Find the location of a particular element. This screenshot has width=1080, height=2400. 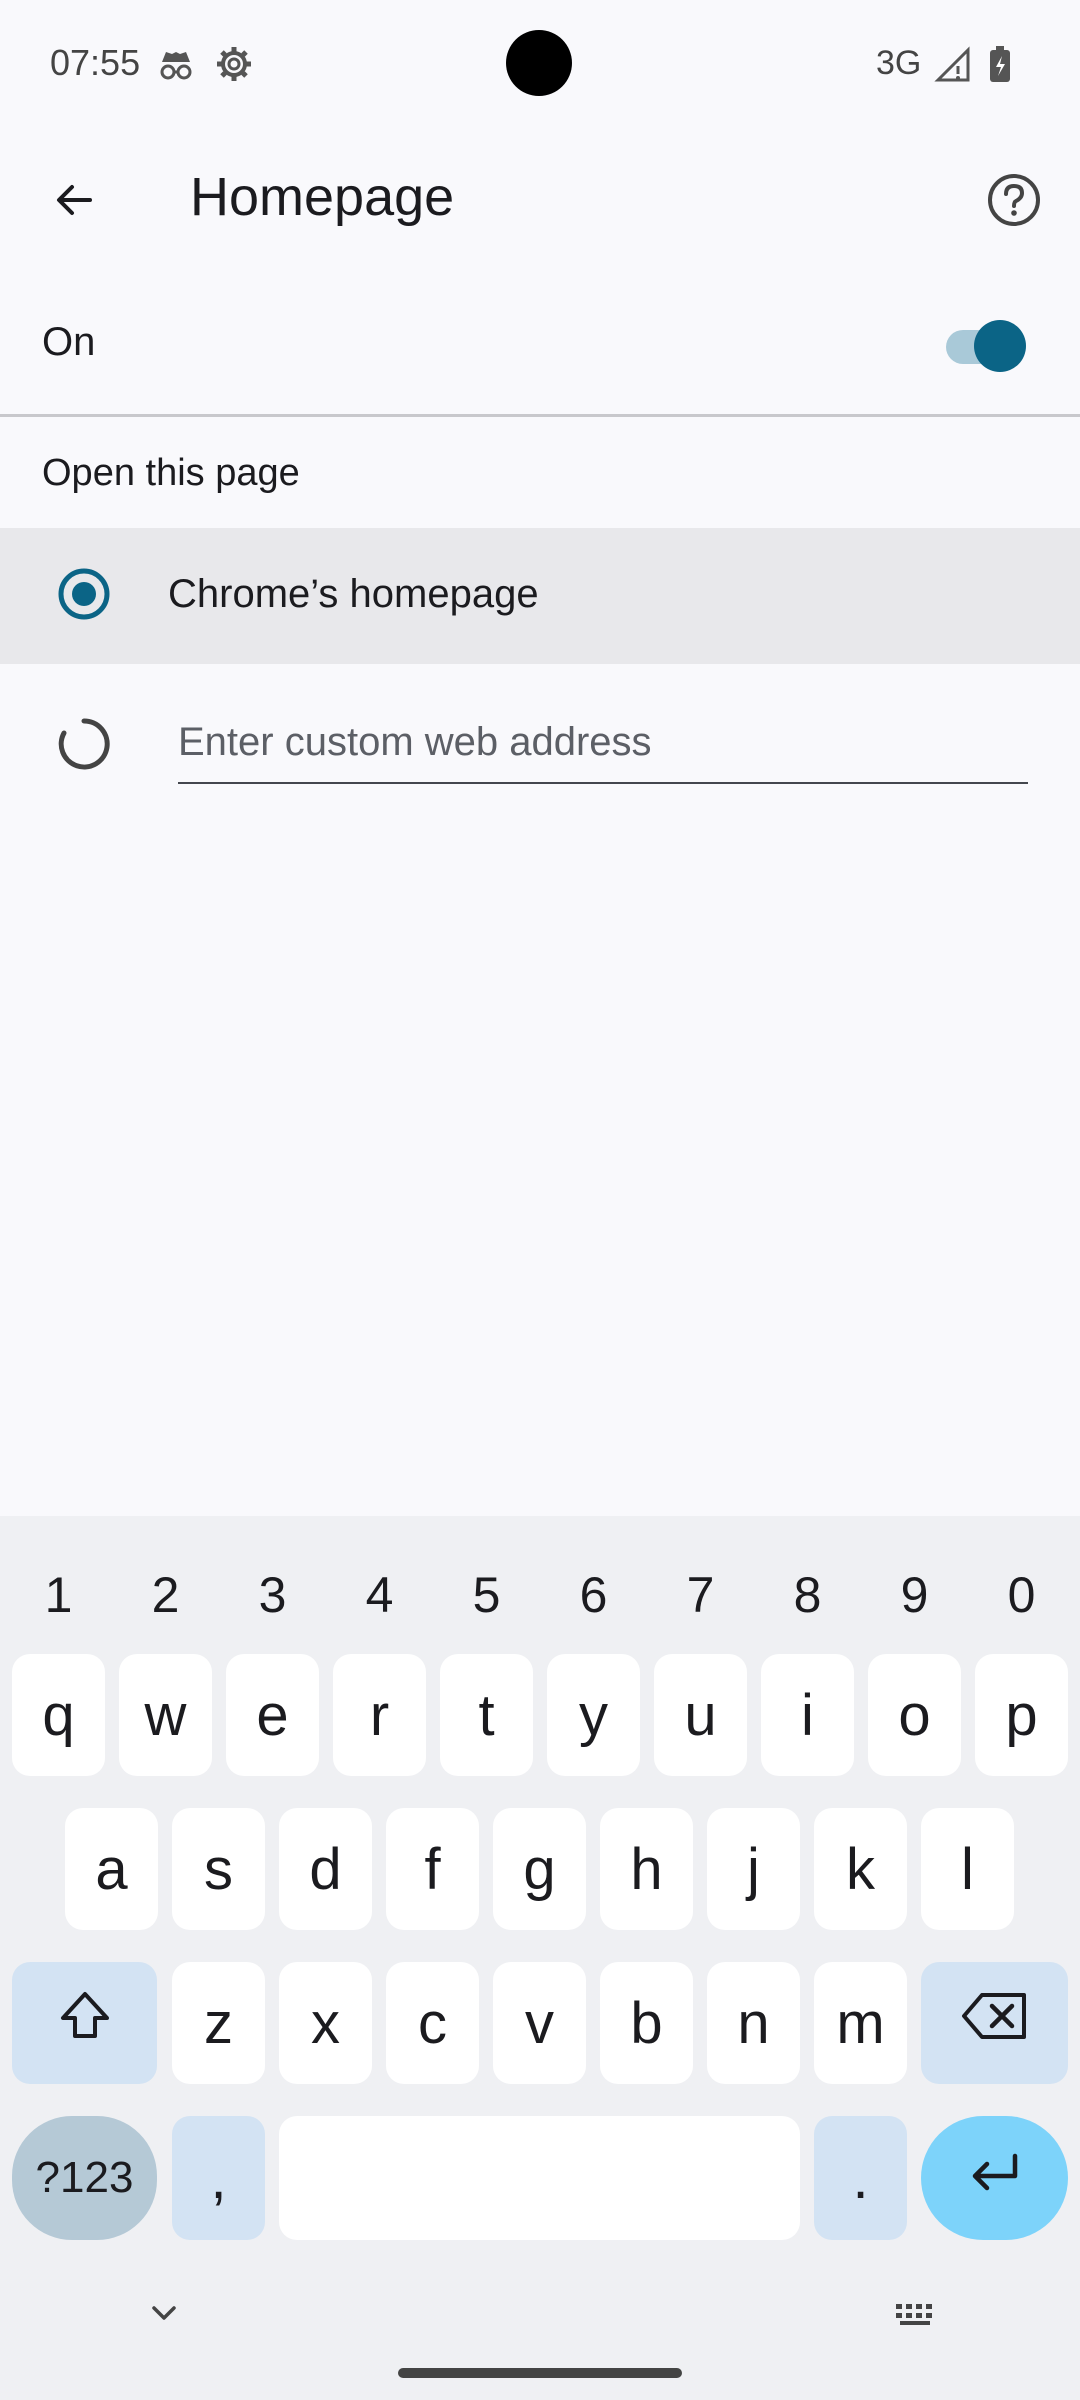

key-n: n is located at coordinates (753, 2023).